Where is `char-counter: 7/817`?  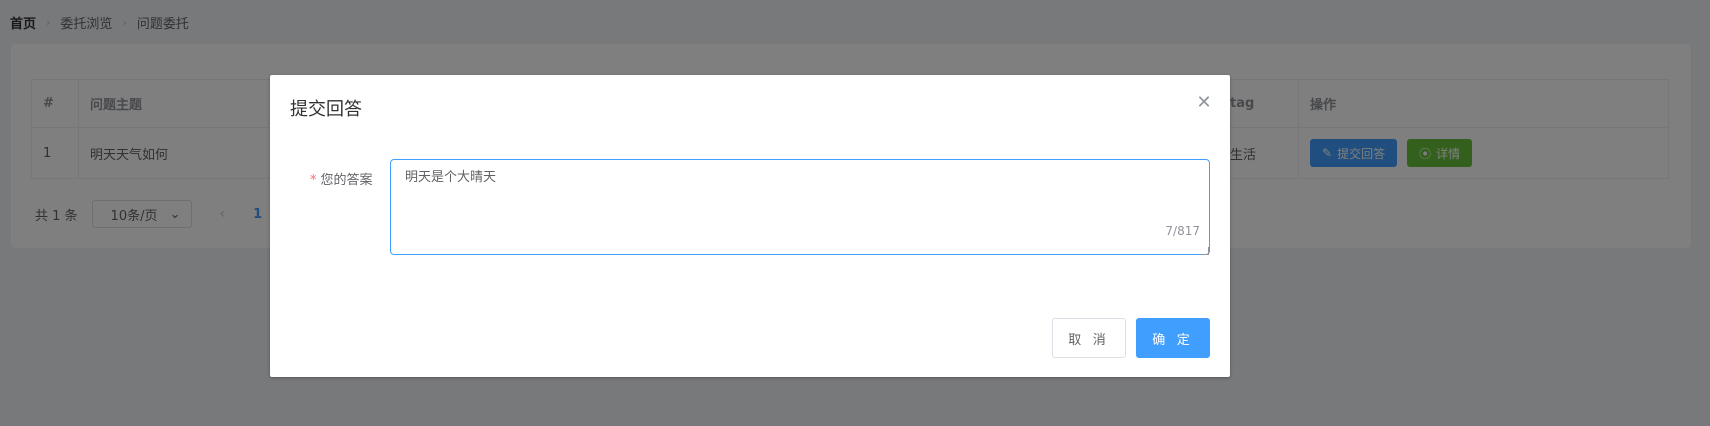
char-counter: 7/817 is located at coordinates (1182, 231).